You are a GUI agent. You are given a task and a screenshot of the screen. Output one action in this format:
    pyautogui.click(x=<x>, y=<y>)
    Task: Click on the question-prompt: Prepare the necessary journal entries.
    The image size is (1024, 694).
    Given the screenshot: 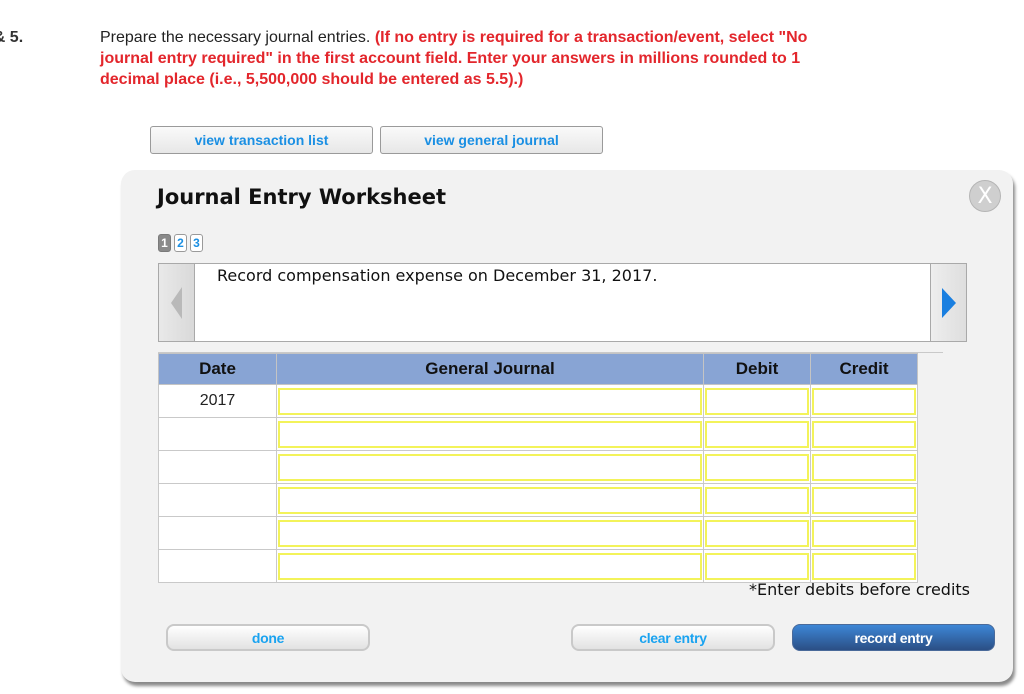 What is the action you would take?
    pyautogui.click(x=235, y=37)
    